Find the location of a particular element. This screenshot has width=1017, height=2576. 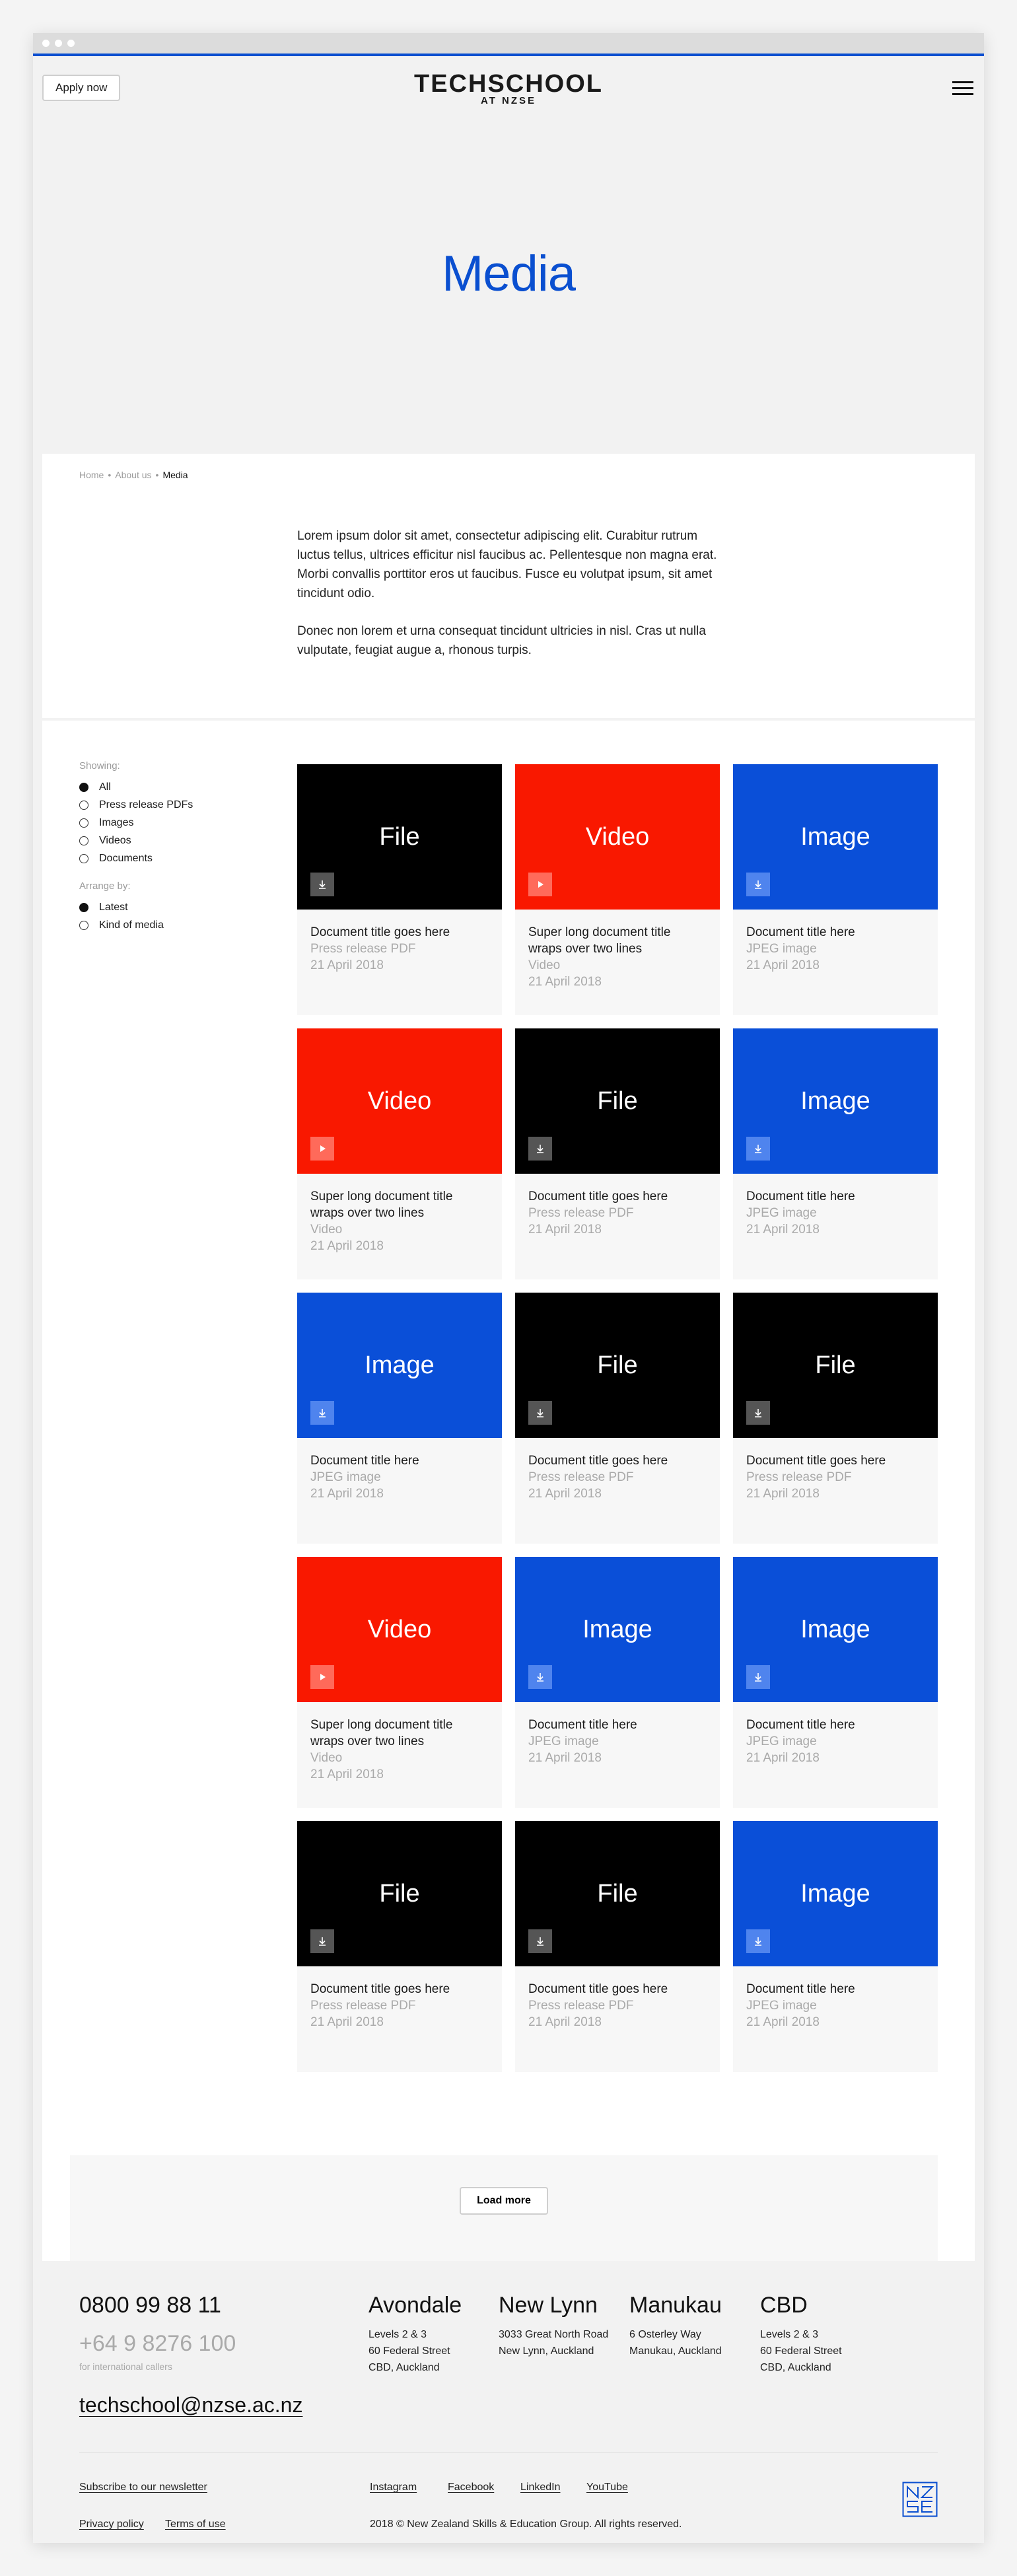

facebook-link: Facebook is located at coordinates (471, 2487).